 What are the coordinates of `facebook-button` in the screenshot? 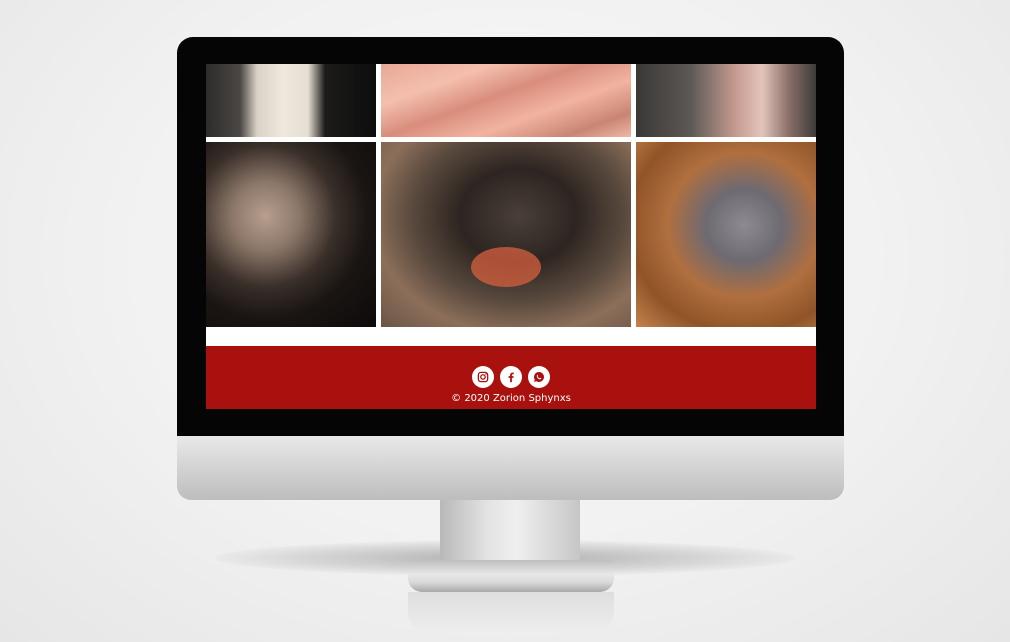 It's located at (511, 377).